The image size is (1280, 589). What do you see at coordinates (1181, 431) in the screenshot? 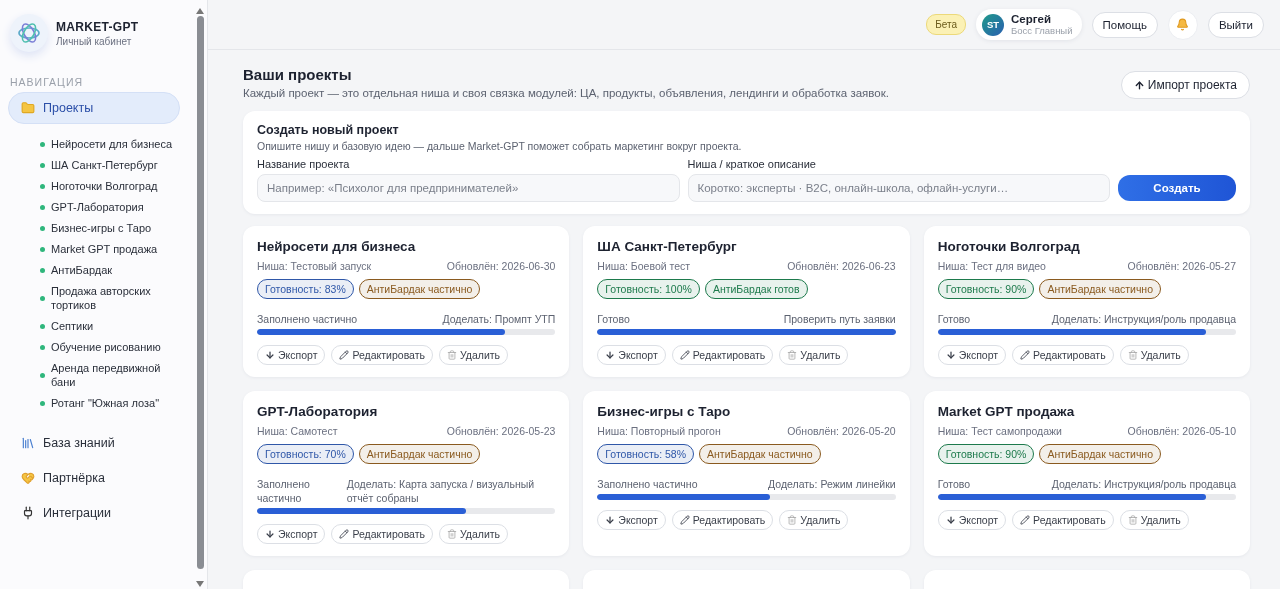
I see `updated-date: Обновлён: 2026-05-10` at bounding box center [1181, 431].